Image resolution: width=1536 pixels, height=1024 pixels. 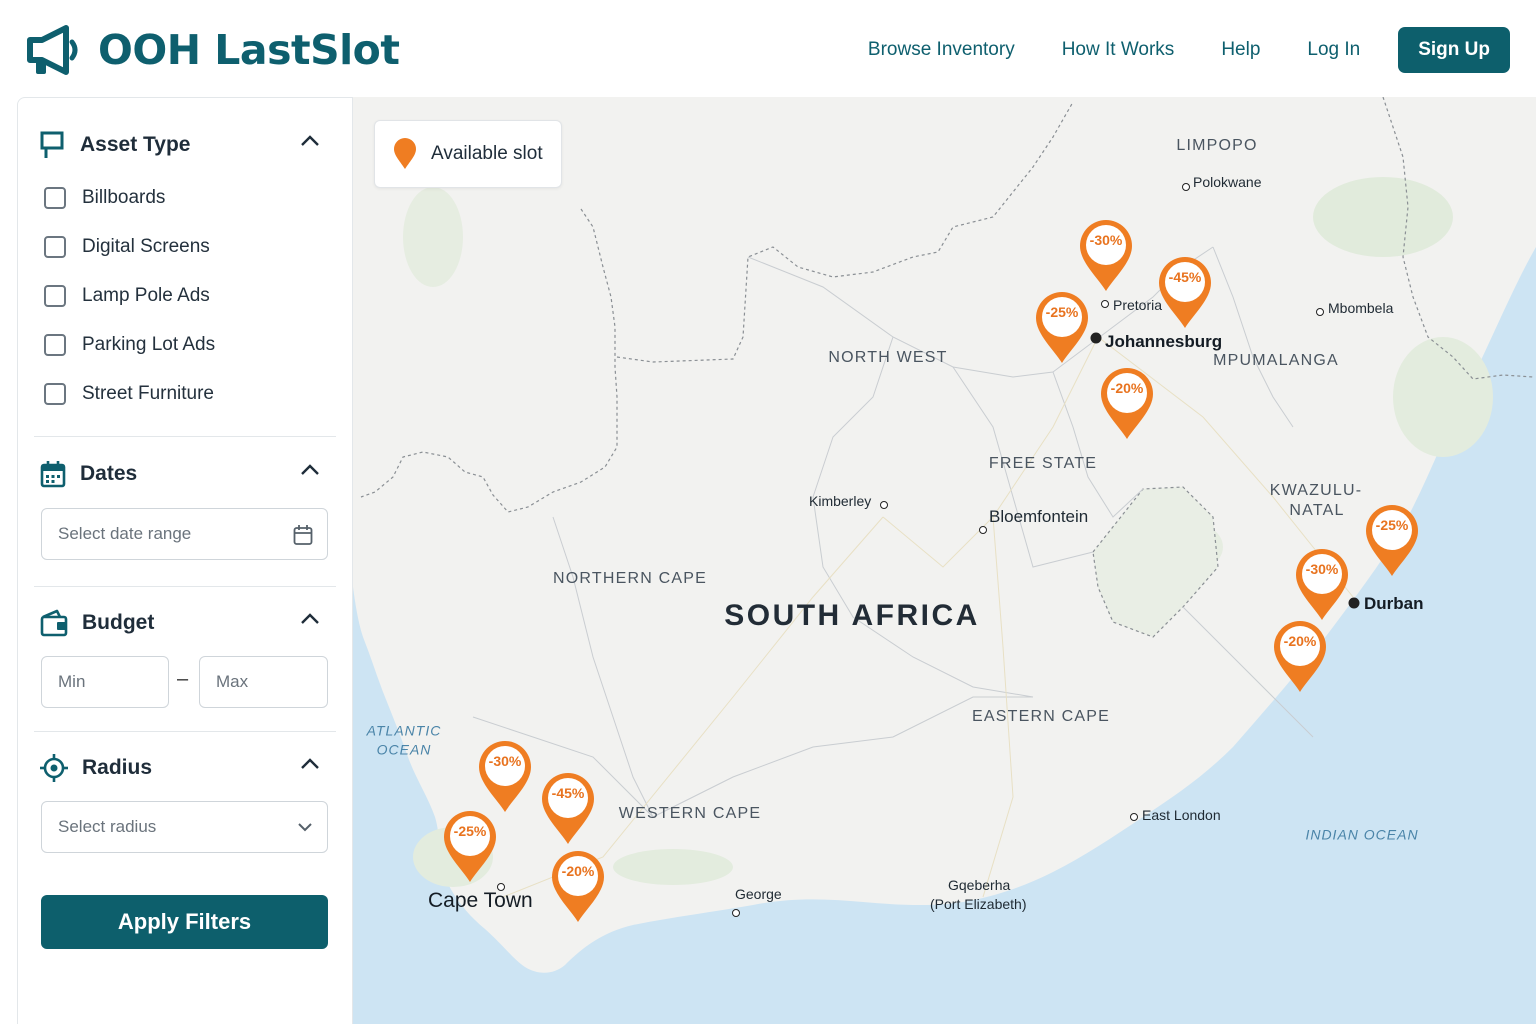 I want to click on asset-option-label: Billboards, so click(x=124, y=197).